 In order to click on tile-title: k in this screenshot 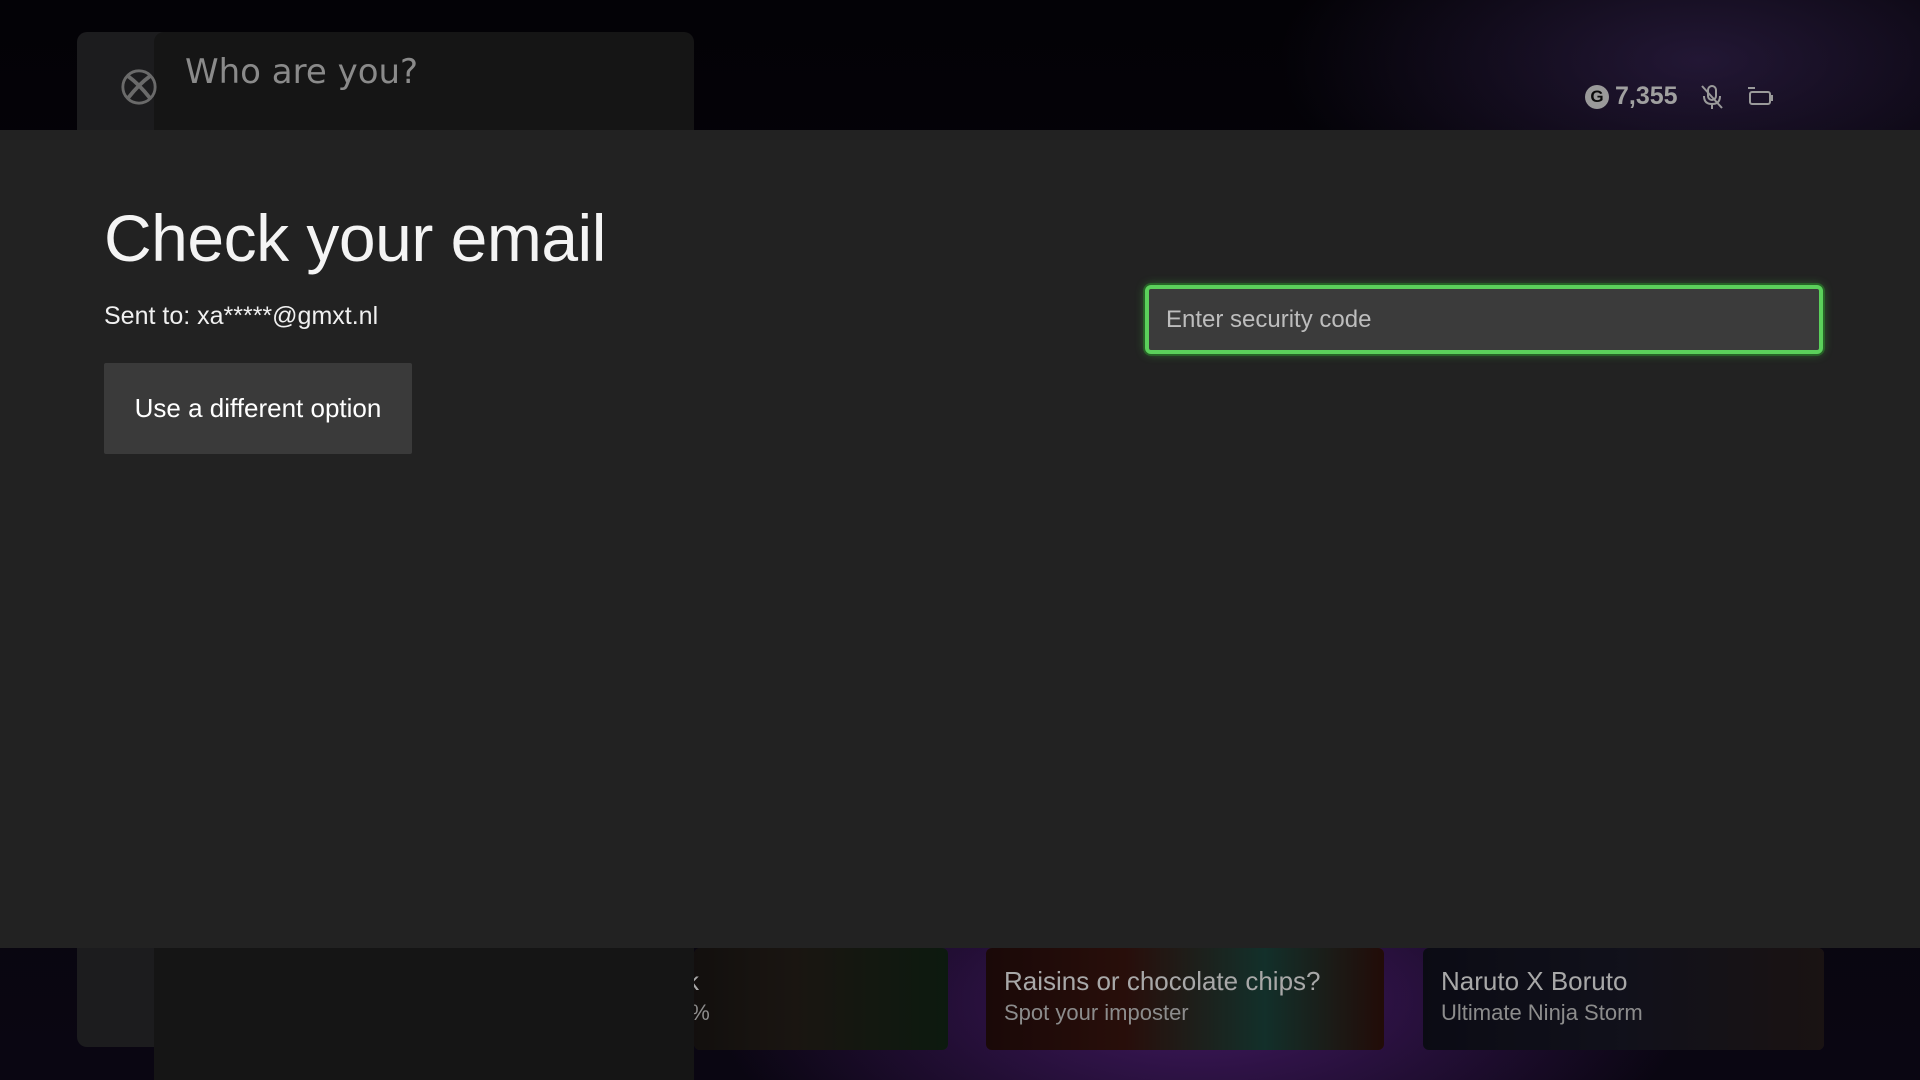, I will do `click(696, 981)`.